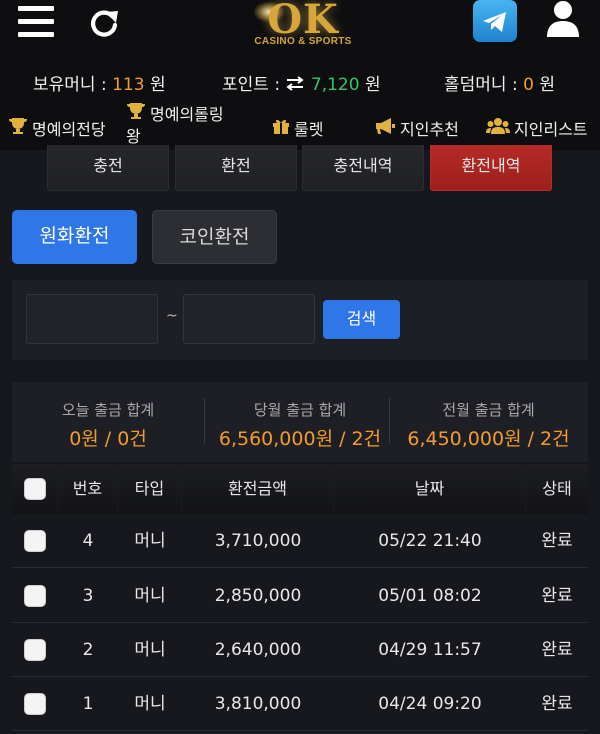 Image resolution: width=600 pixels, height=734 pixels. I want to click on points-balance: 포인트 : 7,120 원, so click(301, 83).